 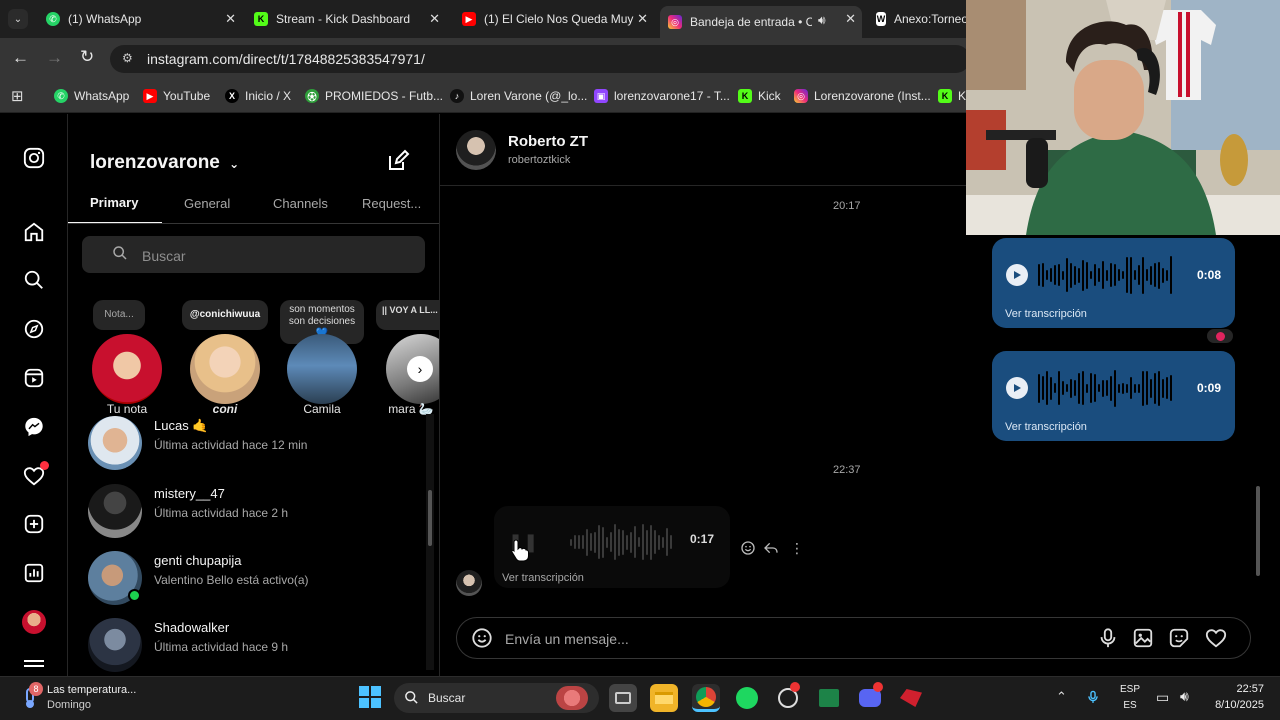 What do you see at coordinates (788, 697) in the screenshot?
I see `app-icon` at bounding box center [788, 697].